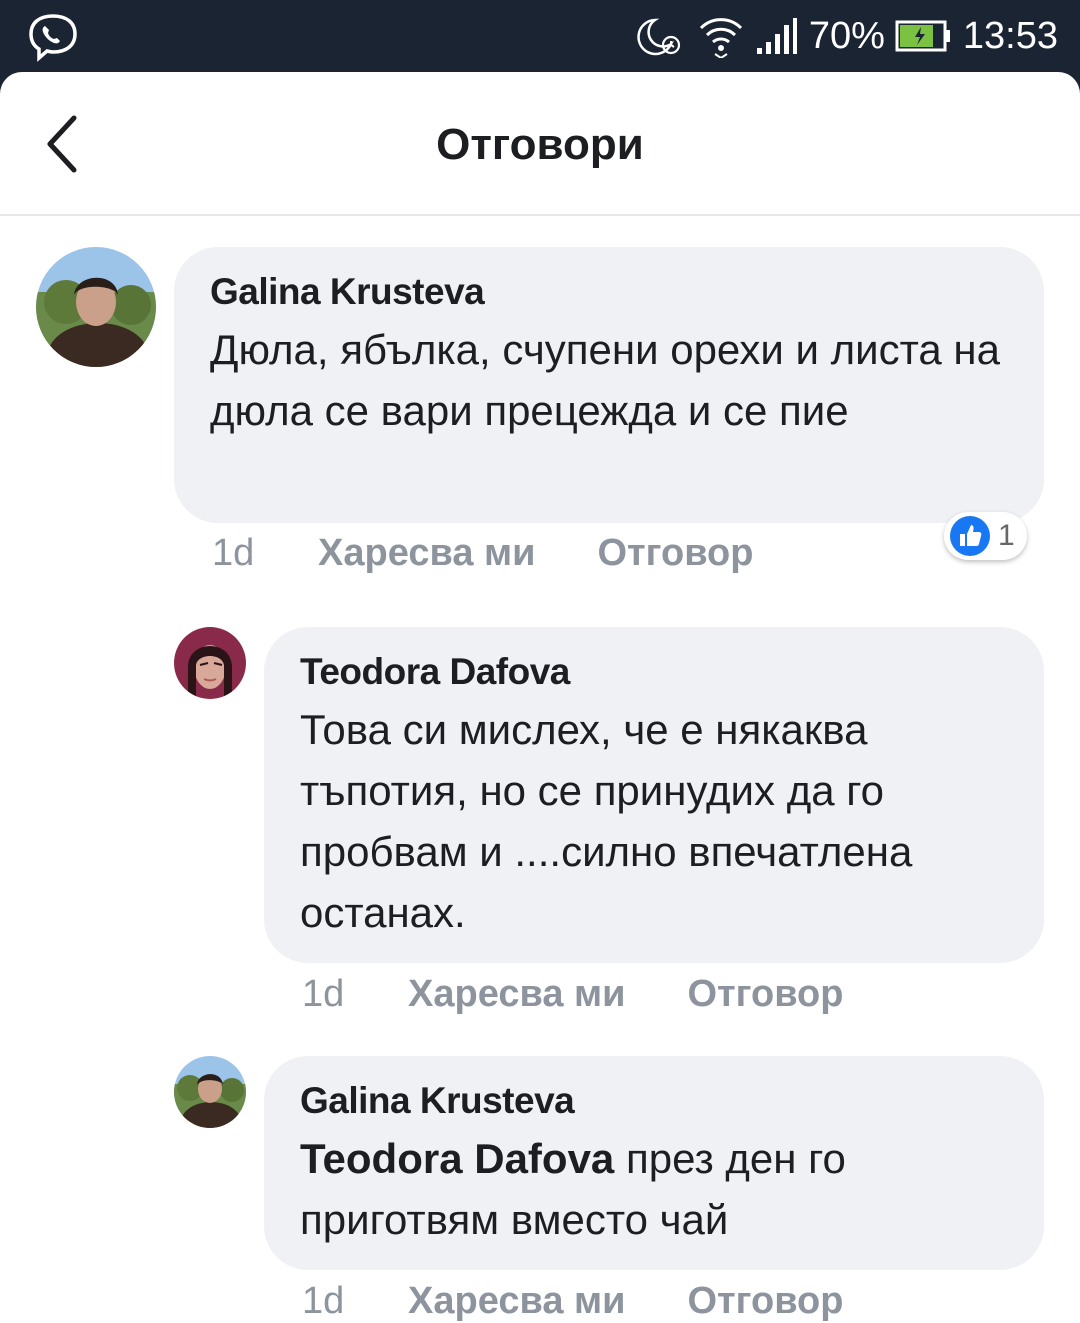 The width and height of the screenshot is (1080, 1323). Describe the element at coordinates (540, 36) in the screenshot. I see `status-bar: 70% 13:53` at that location.